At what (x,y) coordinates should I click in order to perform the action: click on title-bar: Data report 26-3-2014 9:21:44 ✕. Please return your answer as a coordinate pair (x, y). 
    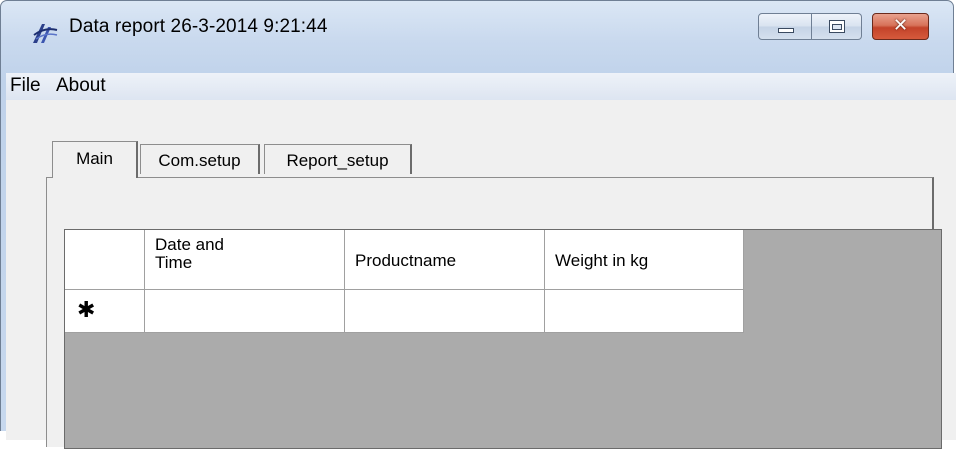
    Looking at the image, I should click on (477, 22).